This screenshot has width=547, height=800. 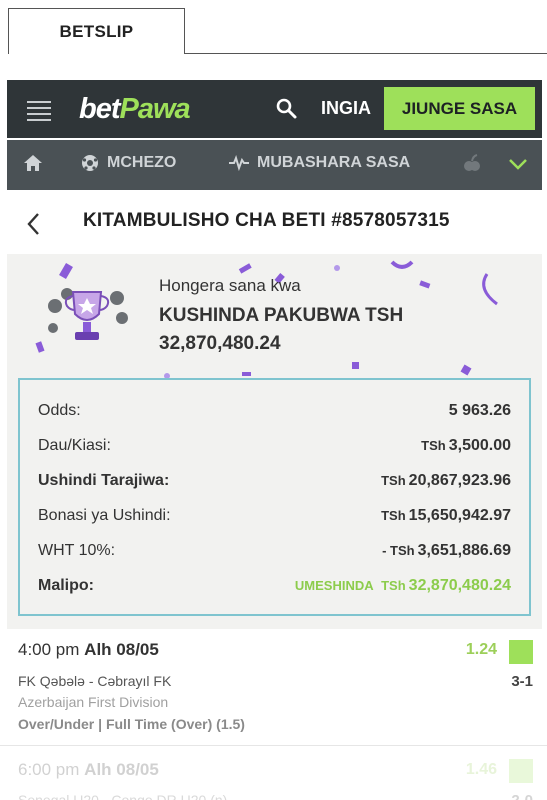 I want to click on match-score: 3-1, so click(x=522, y=681).